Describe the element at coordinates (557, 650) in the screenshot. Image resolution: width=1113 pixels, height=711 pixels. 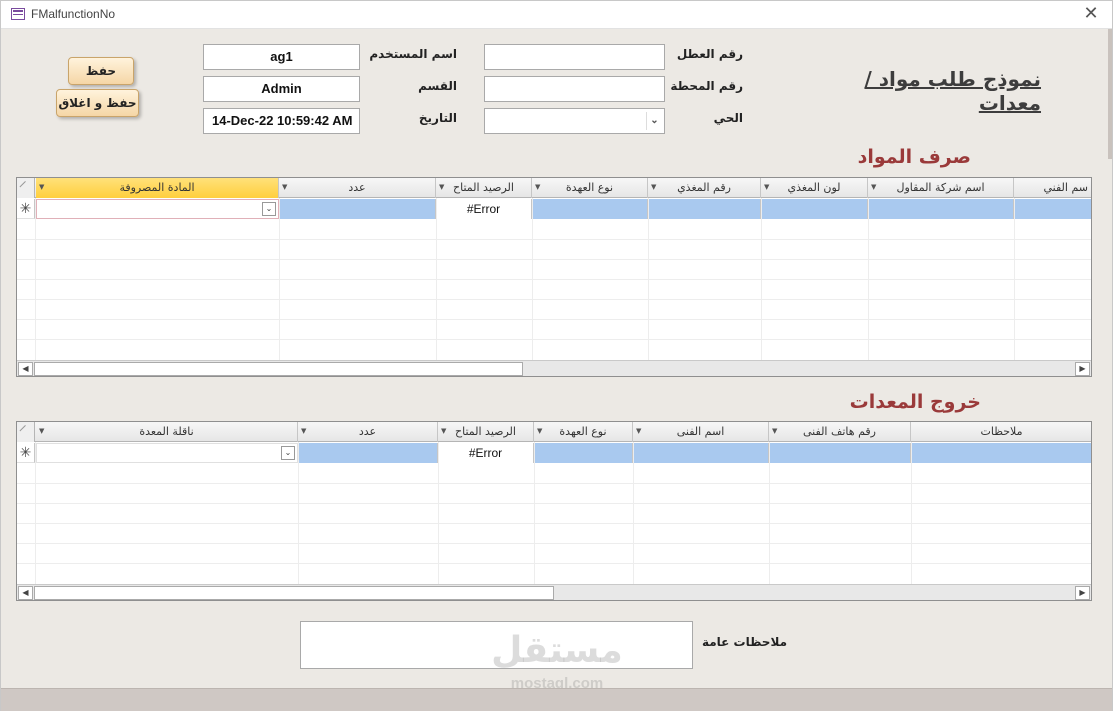
I see `mostaql-watermark: مستقل` at that location.